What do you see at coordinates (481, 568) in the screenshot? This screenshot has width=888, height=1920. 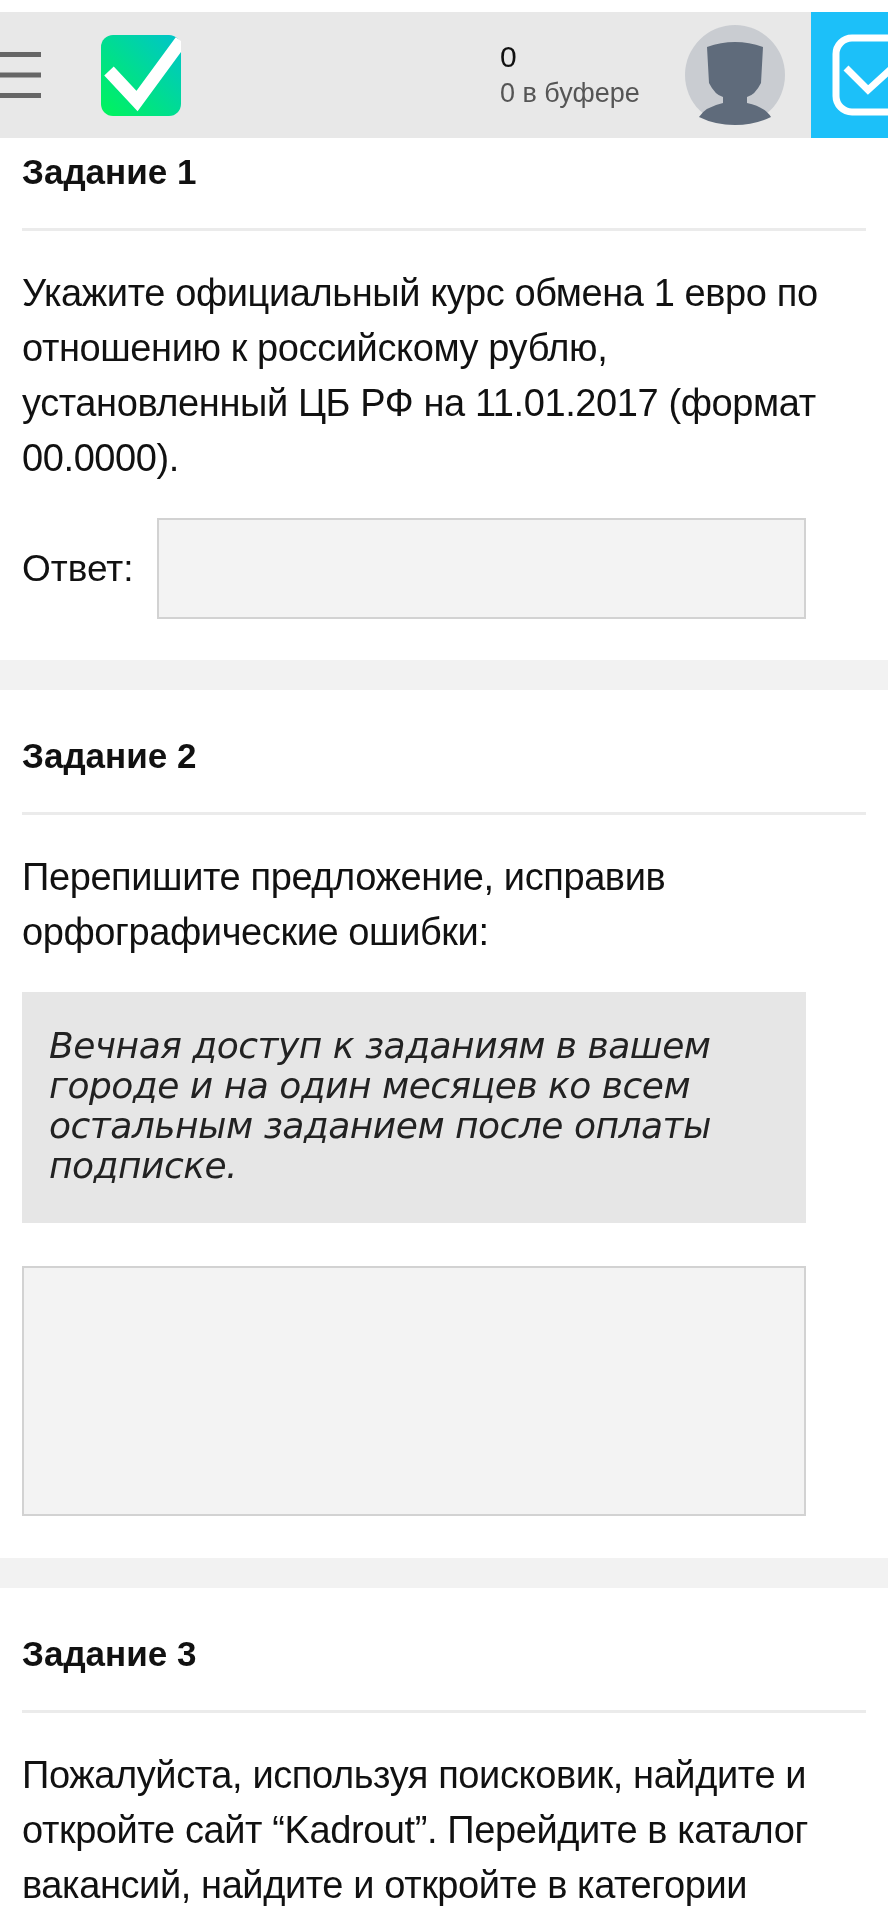 I see `answer-field` at bounding box center [481, 568].